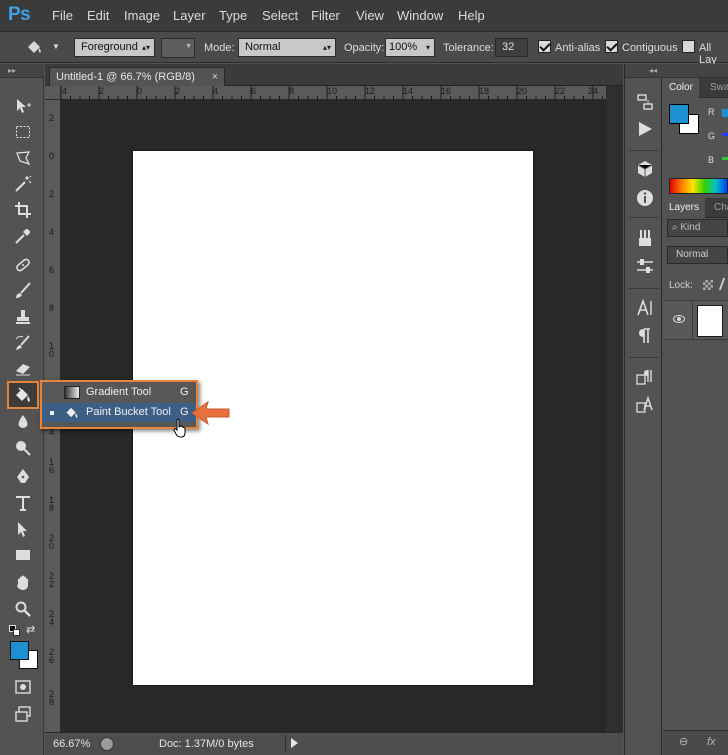  I want to click on crop-tool, so click(23, 210).